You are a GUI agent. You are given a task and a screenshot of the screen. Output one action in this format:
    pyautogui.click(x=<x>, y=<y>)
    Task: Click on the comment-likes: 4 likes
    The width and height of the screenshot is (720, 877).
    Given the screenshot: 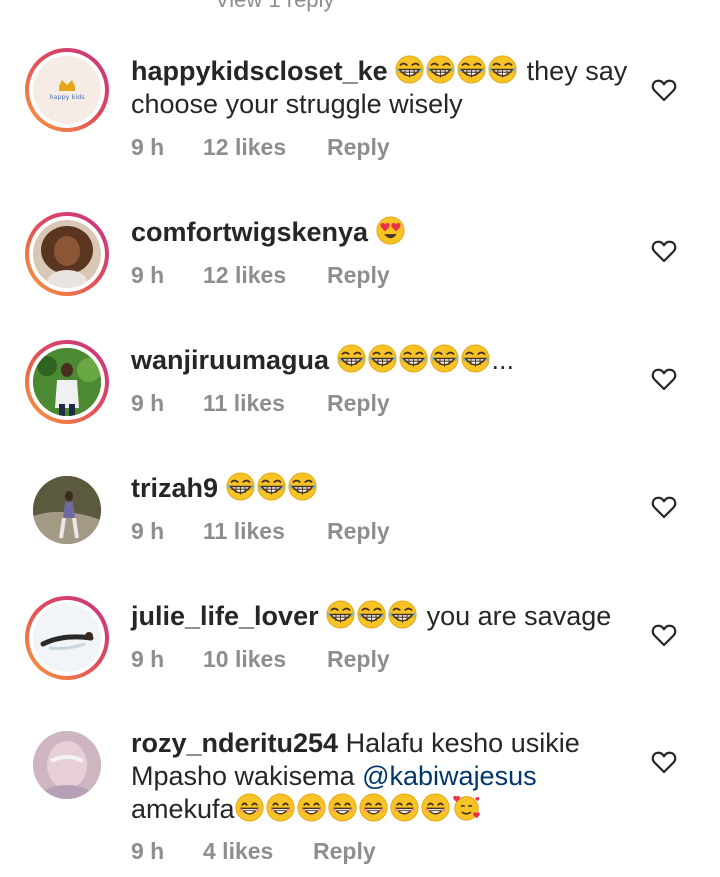 What is the action you would take?
    pyautogui.click(x=238, y=851)
    